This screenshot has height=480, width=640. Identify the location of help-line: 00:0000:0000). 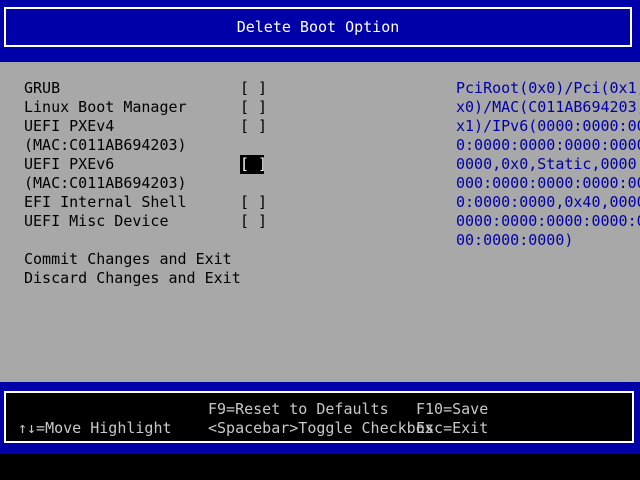
(515, 240).